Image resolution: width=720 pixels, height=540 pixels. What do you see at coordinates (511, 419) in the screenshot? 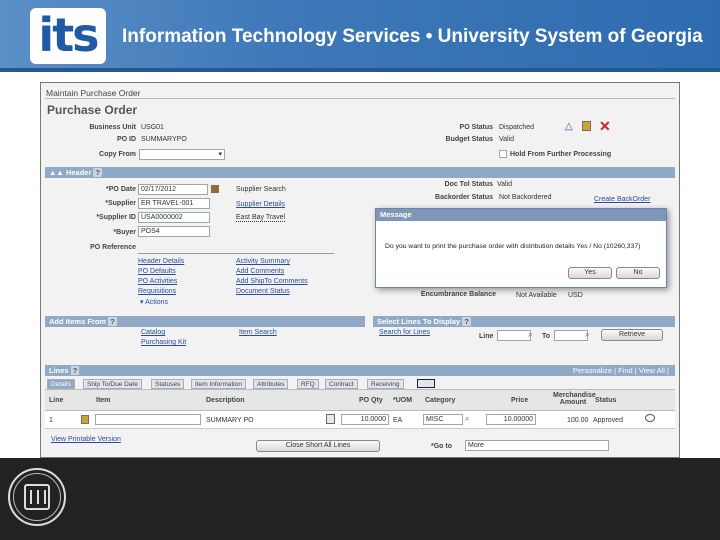
I see `row-price-field: 10.00000` at bounding box center [511, 419].